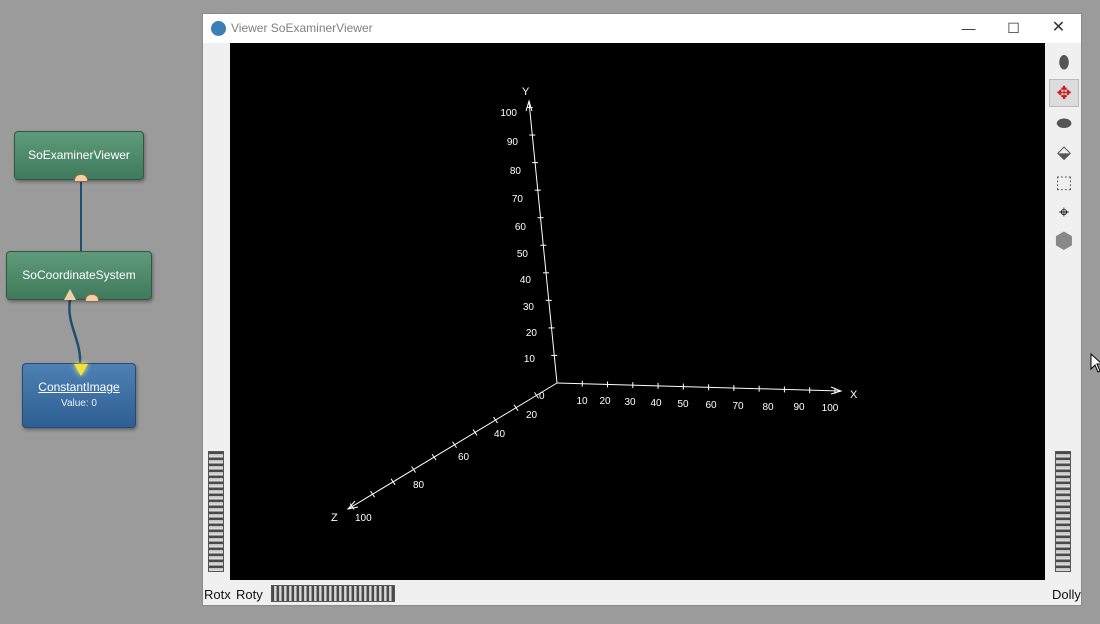 Image resolution: width=1100 pixels, height=624 pixels. I want to click on title-bar: Viewer SoExaminerViewer — ☐ ✕, so click(642, 28).